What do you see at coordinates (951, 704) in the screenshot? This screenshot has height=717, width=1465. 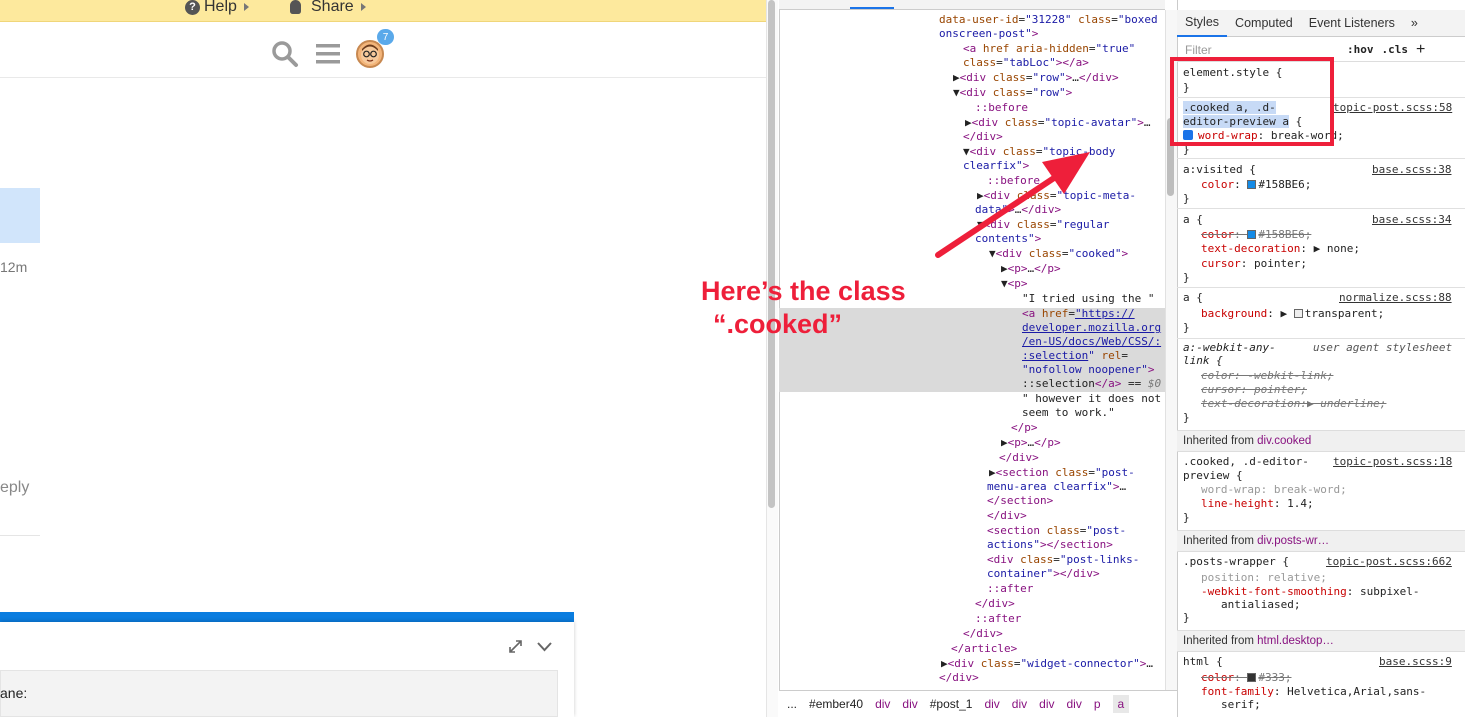 I see `breadcrumb-item: #post_1` at bounding box center [951, 704].